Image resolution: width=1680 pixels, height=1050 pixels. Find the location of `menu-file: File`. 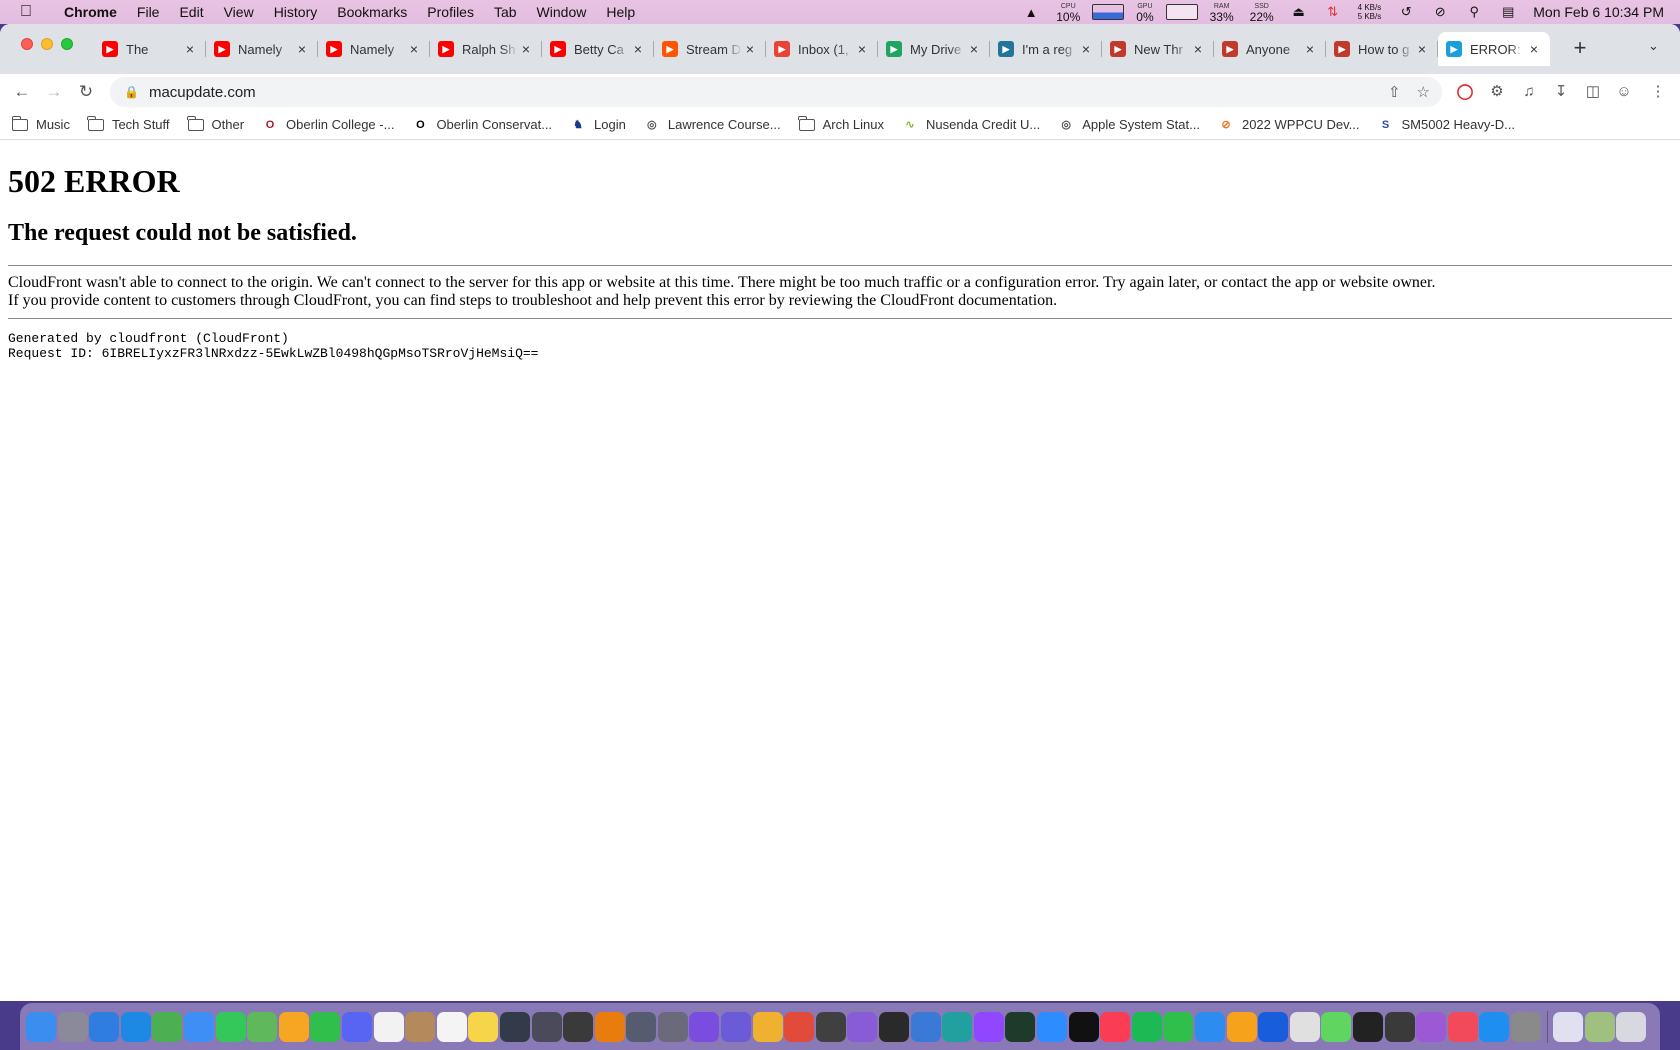

menu-file: File is located at coordinates (148, 12).